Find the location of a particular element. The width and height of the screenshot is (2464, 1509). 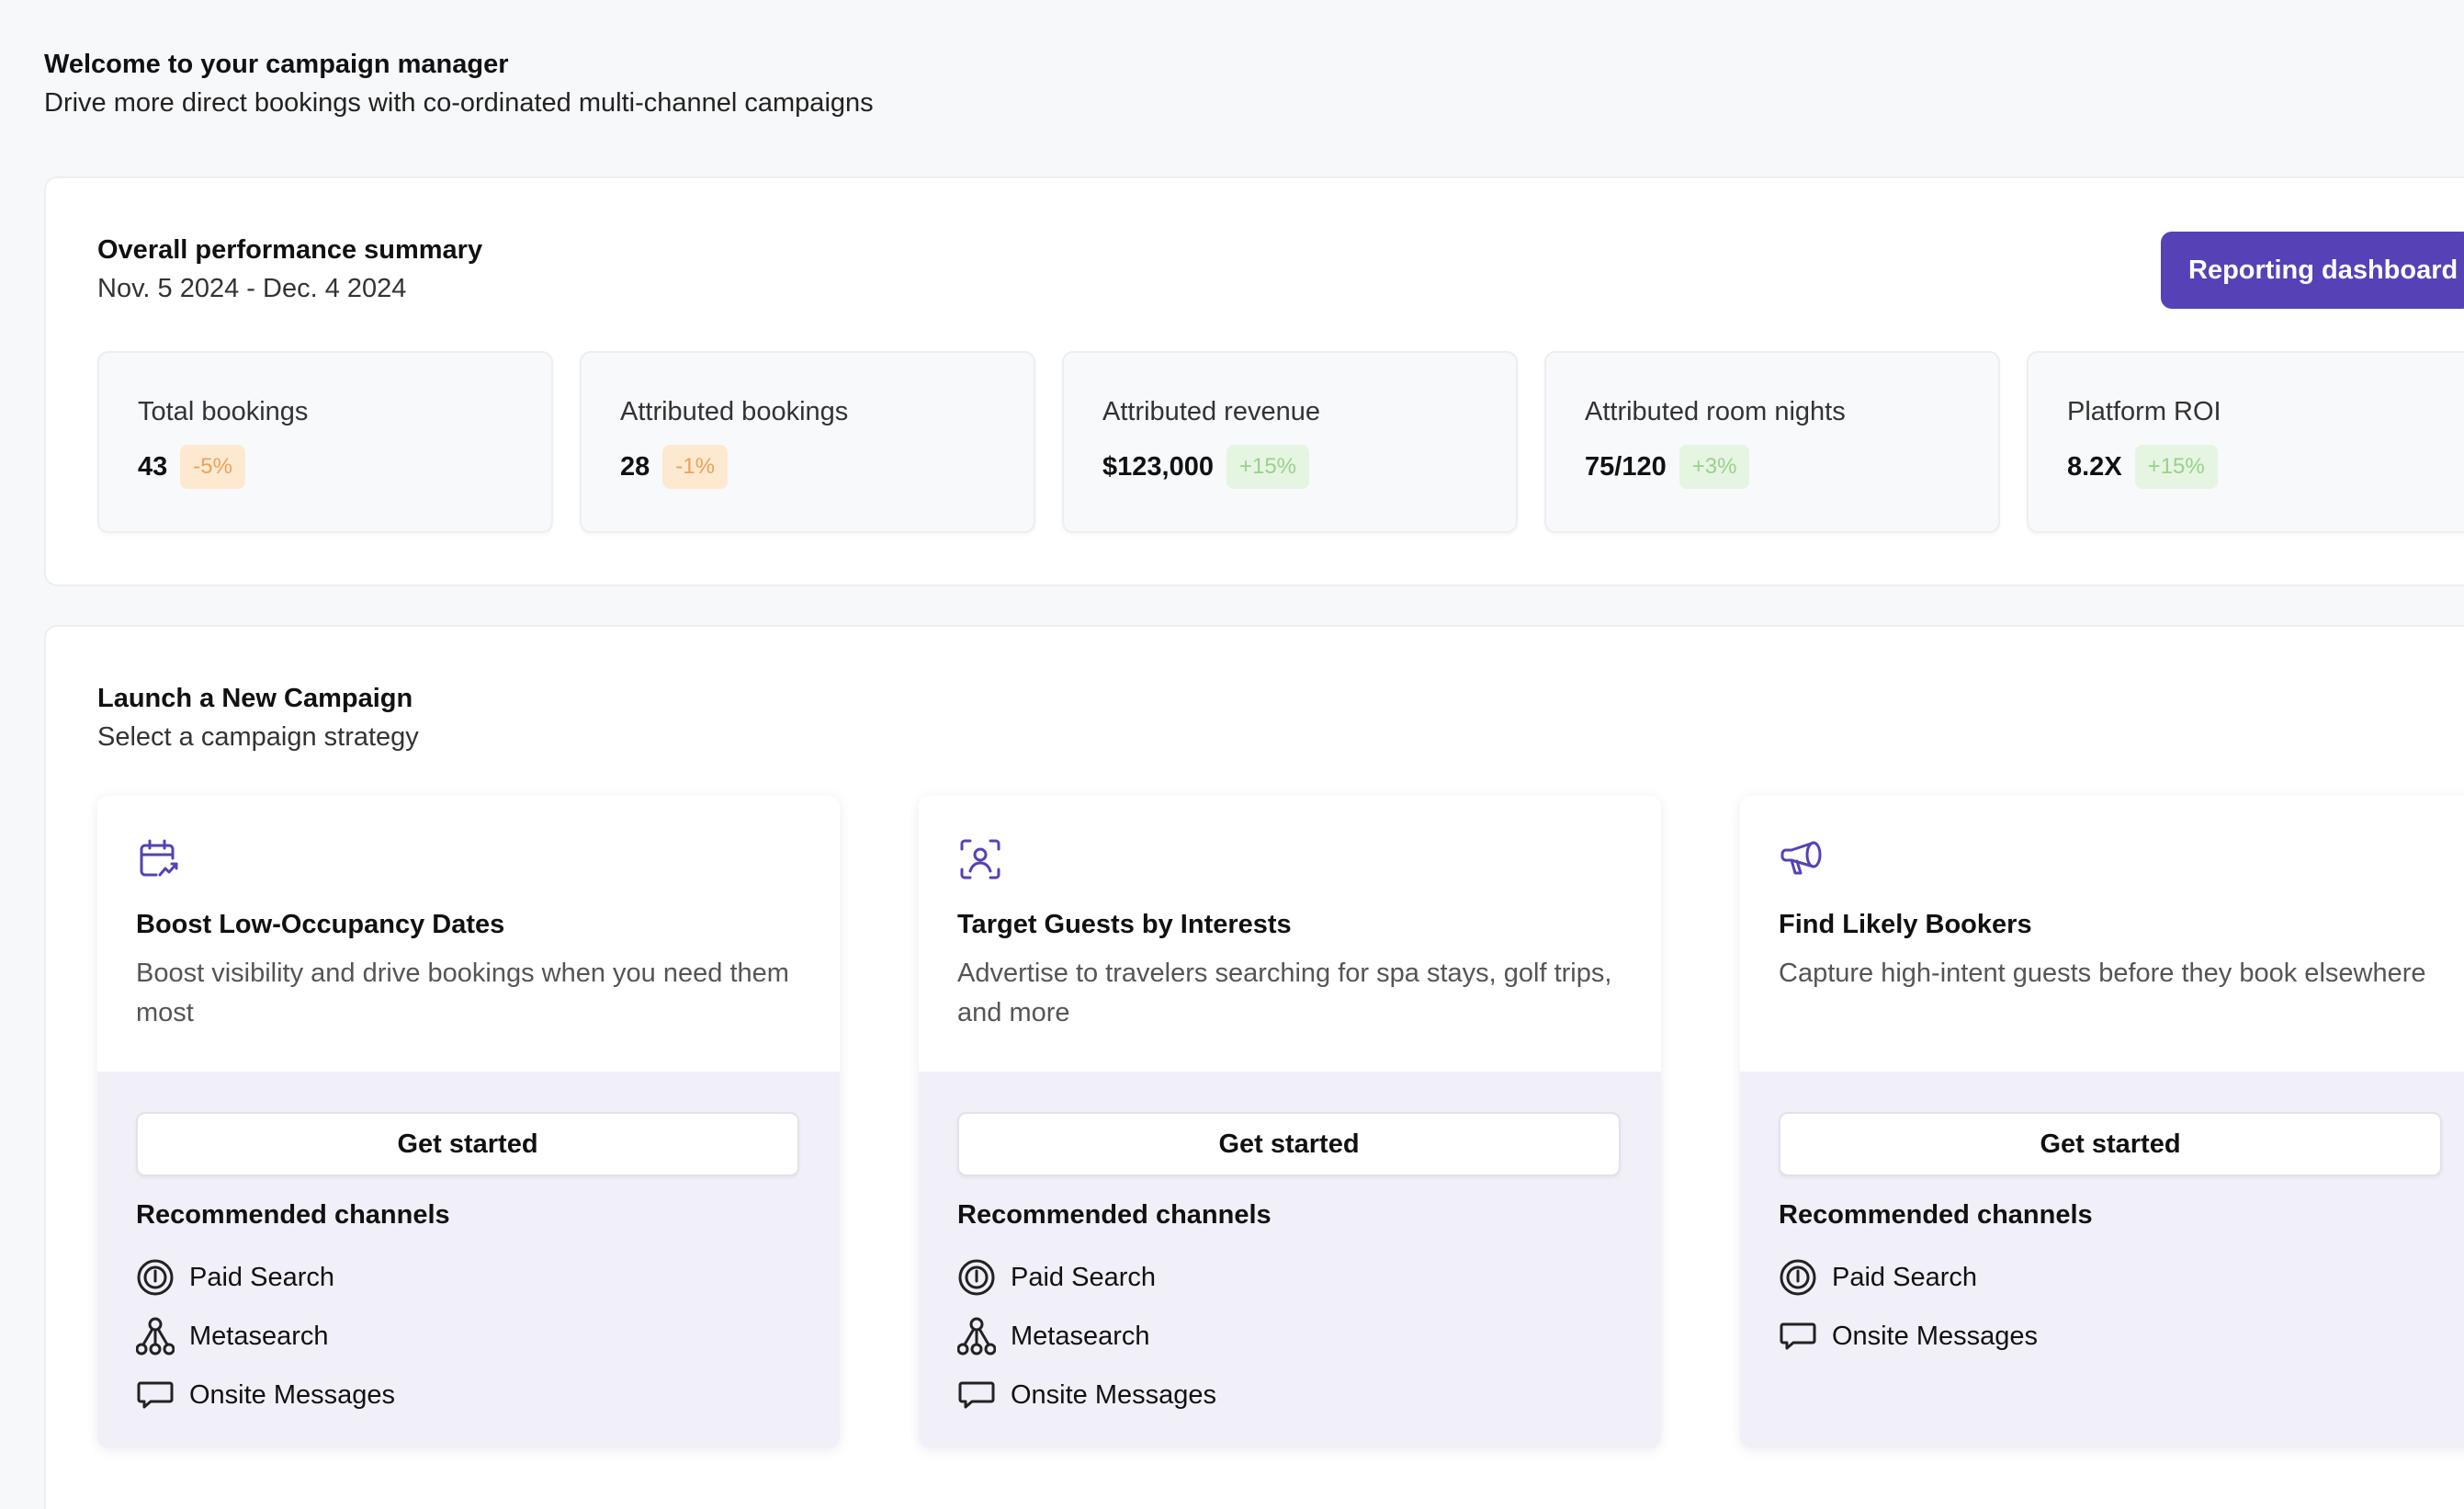

metric-value: 28 is located at coordinates (635, 466).